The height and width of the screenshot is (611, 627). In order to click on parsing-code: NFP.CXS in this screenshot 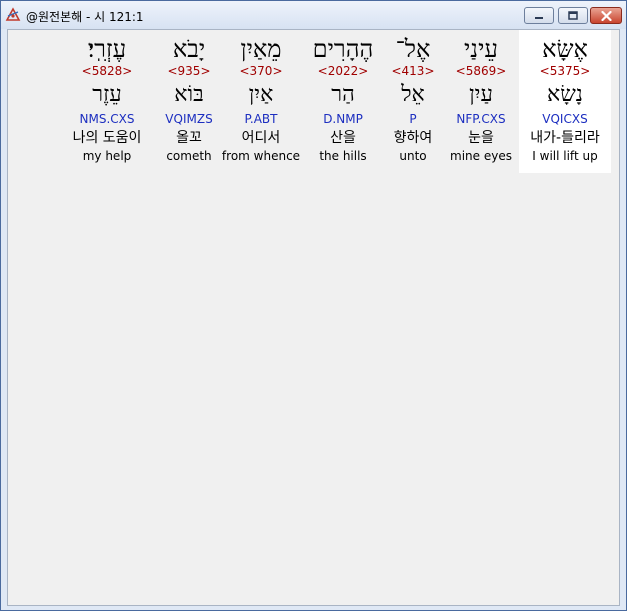, I will do `click(481, 119)`.